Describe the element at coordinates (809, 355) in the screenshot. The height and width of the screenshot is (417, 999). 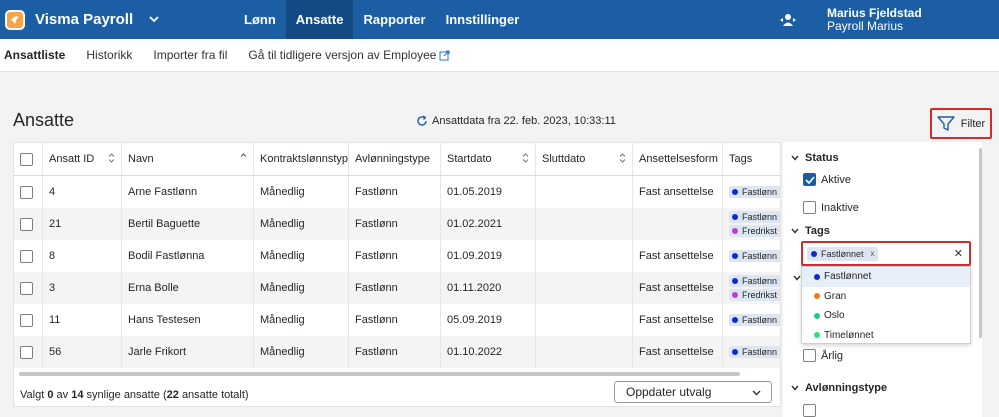
I see `arlig-checkbox` at that location.